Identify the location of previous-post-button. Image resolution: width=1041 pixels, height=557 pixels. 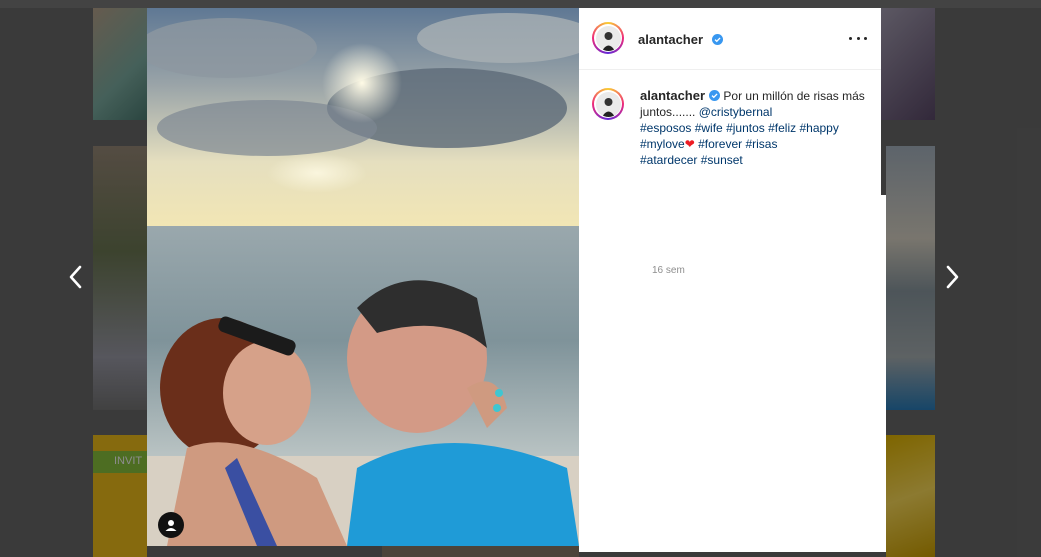
(75, 277).